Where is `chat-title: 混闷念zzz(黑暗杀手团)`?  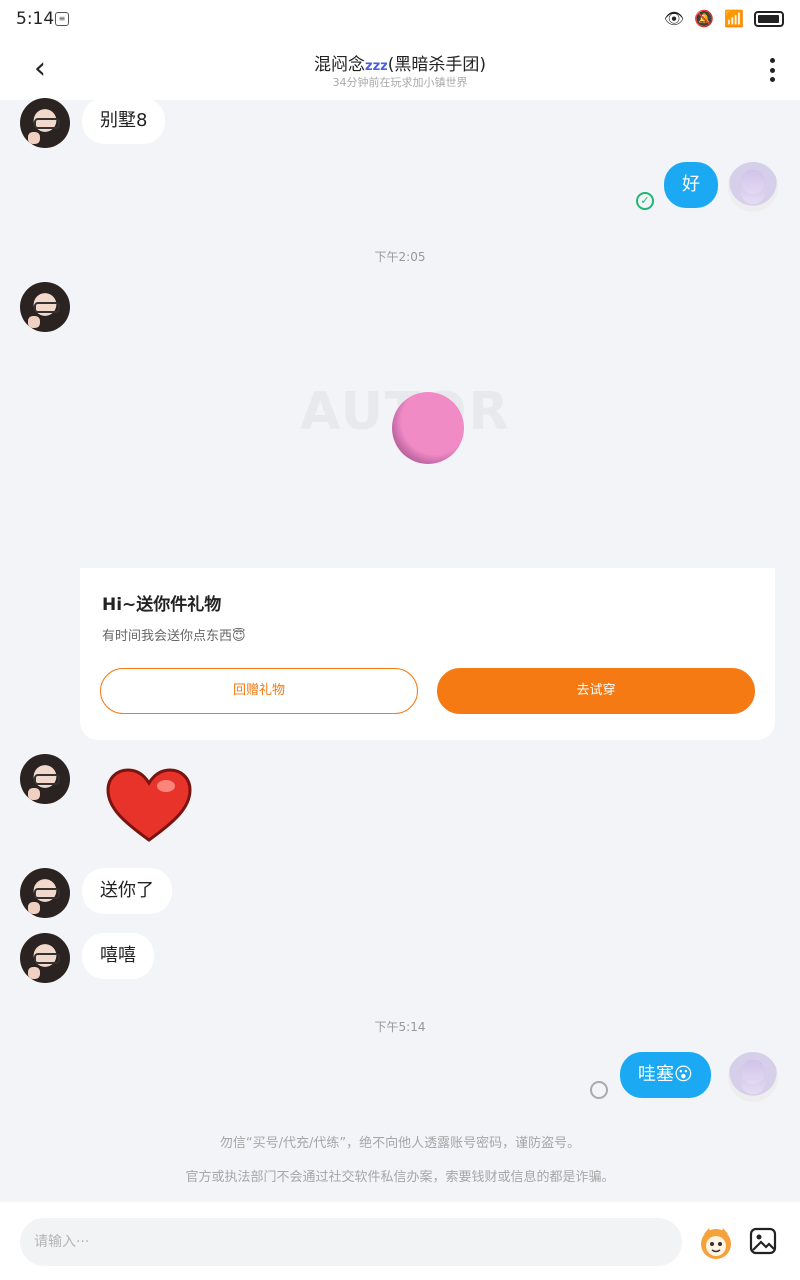 chat-title: 混闷念zzz(黑暗杀手团) is located at coordinates (400, 62).